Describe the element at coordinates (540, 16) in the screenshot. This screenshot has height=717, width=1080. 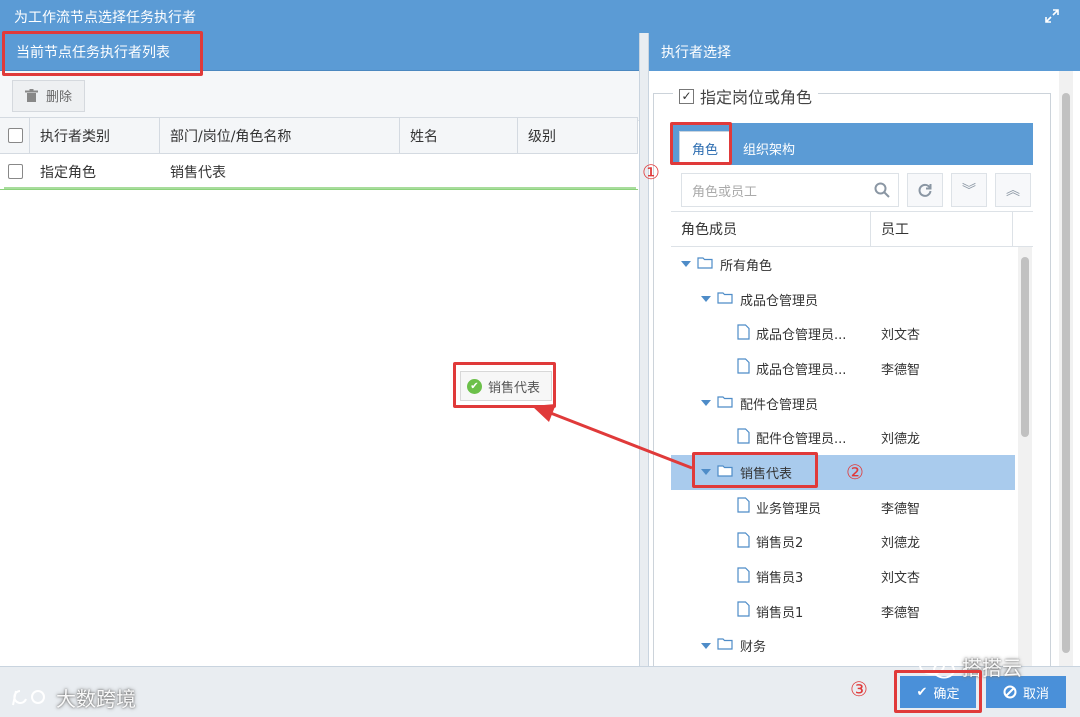
I see `dialog-titlebar: 为工作流节点选择任务执行者` at that location.